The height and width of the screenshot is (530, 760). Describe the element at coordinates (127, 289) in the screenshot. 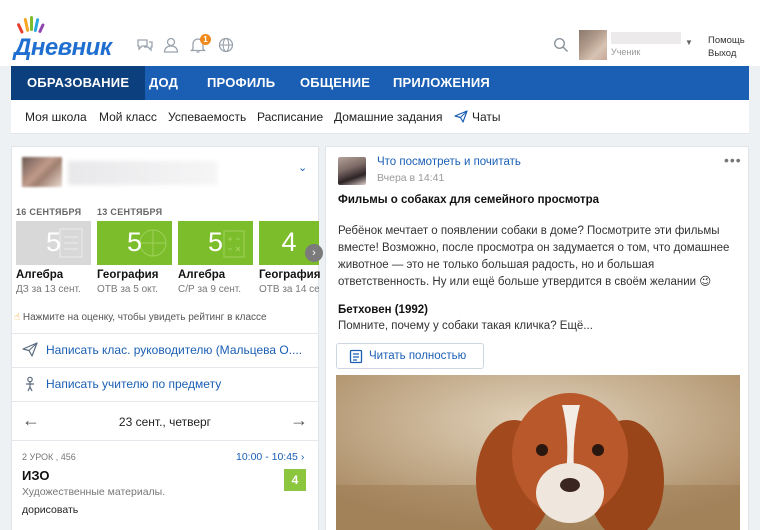

I see `grade-note: ОТВ за 5 окт.` at that location.